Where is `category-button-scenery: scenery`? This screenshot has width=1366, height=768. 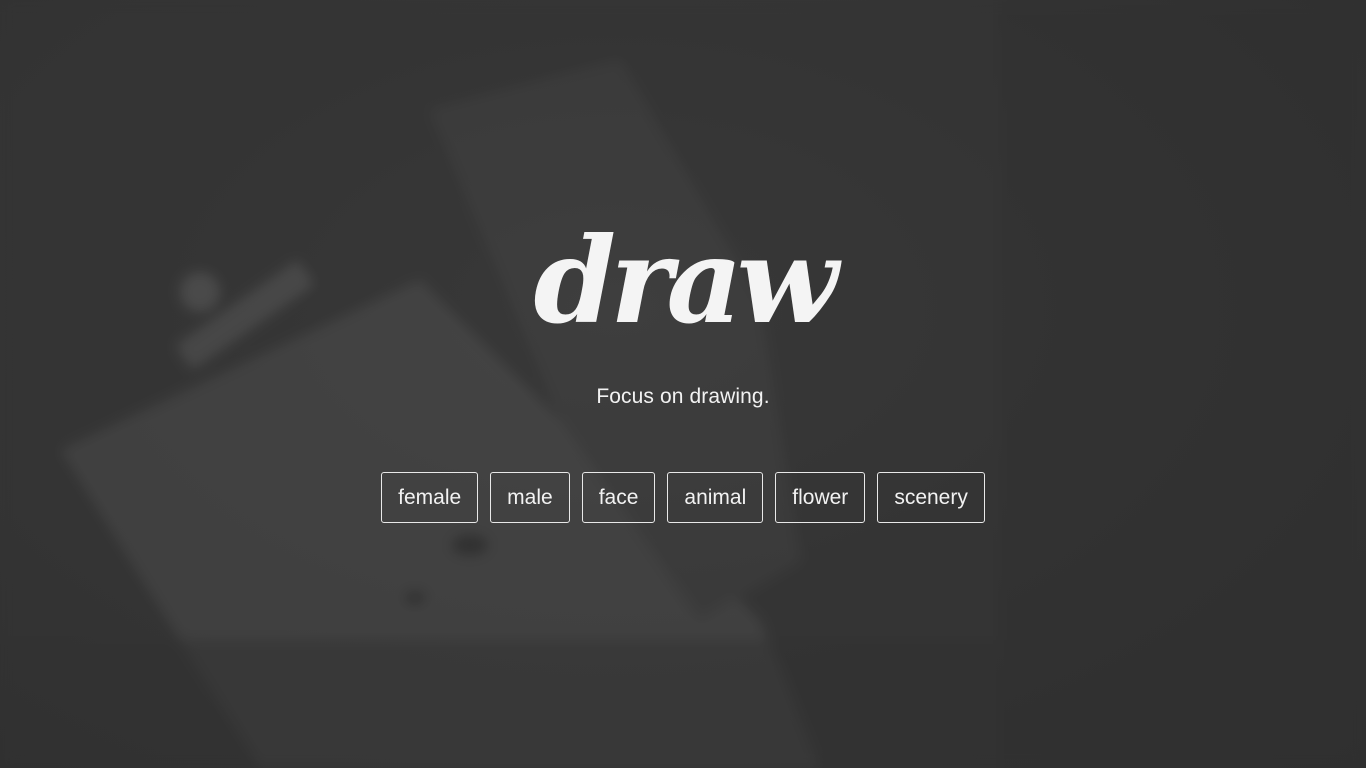
category-button-scenery: scenery is located at coordinates (931, 497).